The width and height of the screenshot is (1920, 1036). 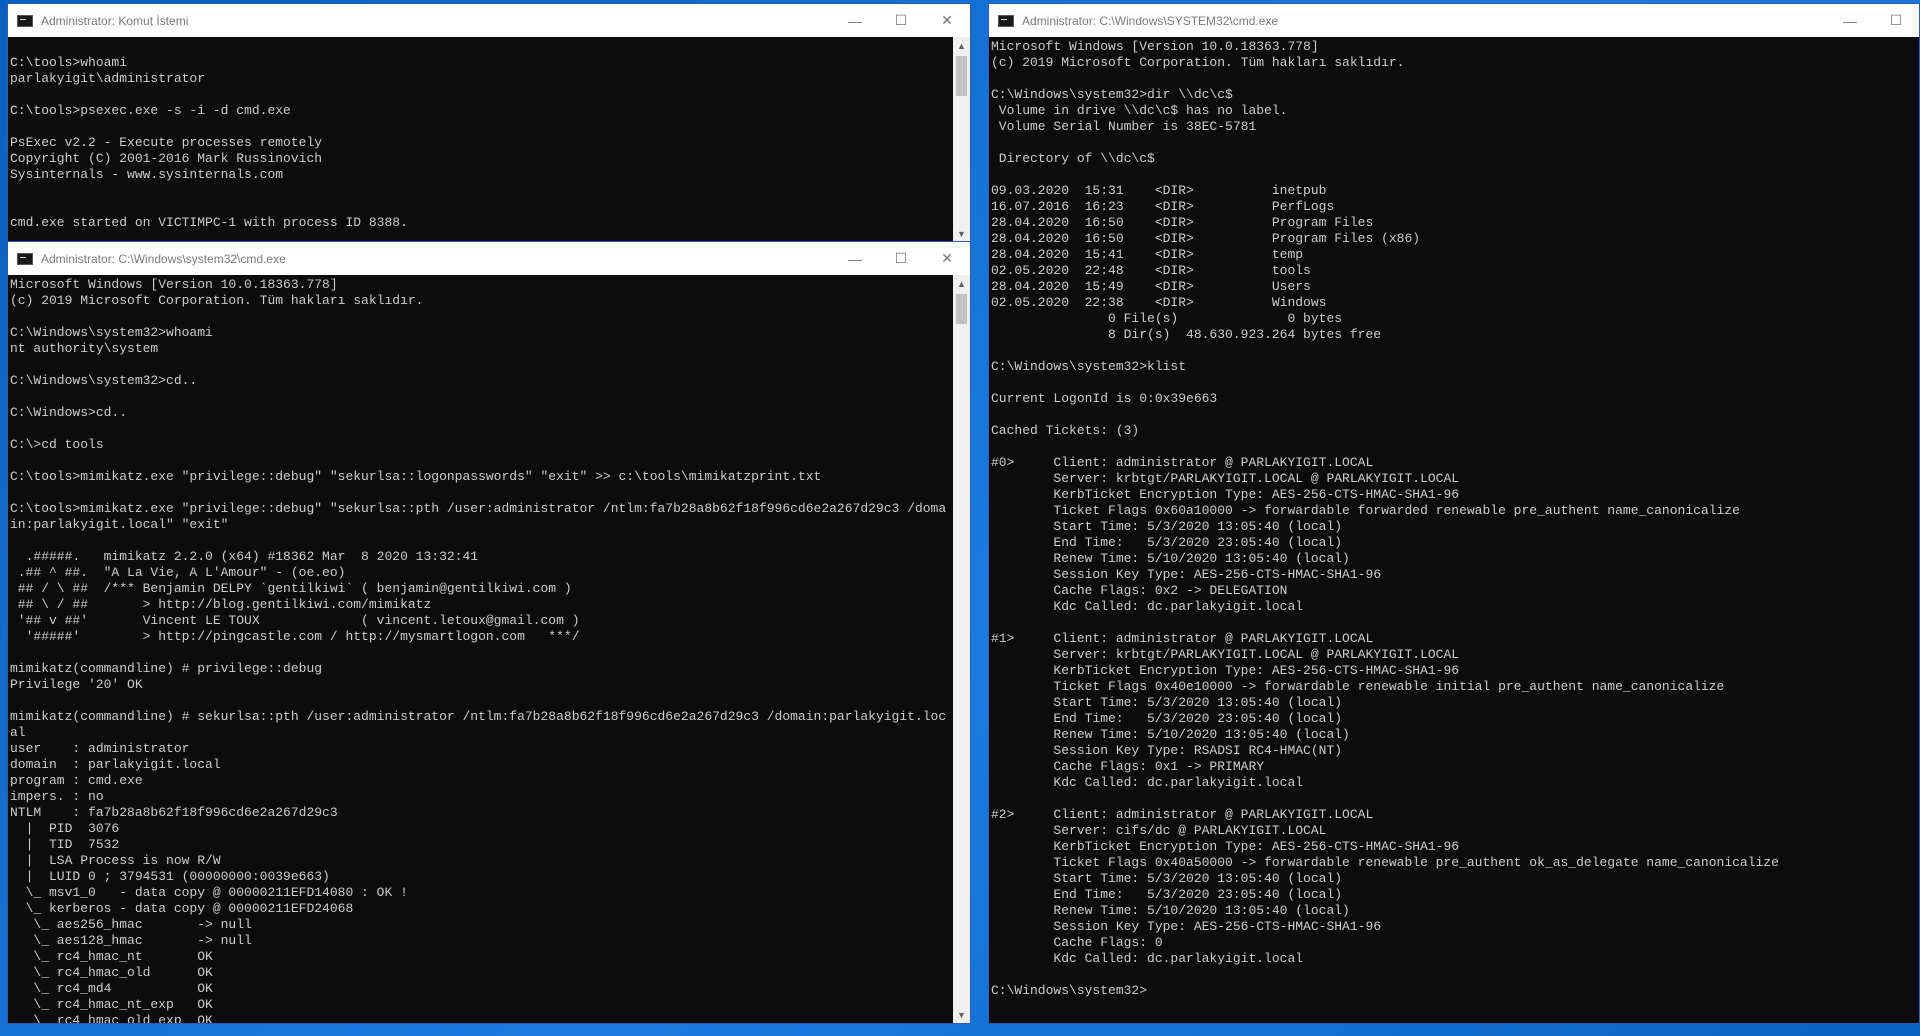 What do you see at coordinates (1151, 270) in the screenshot?
I see `console-line: 02.05.2020 22:48 <DIR> tools` at bounding box center [1151, 270].